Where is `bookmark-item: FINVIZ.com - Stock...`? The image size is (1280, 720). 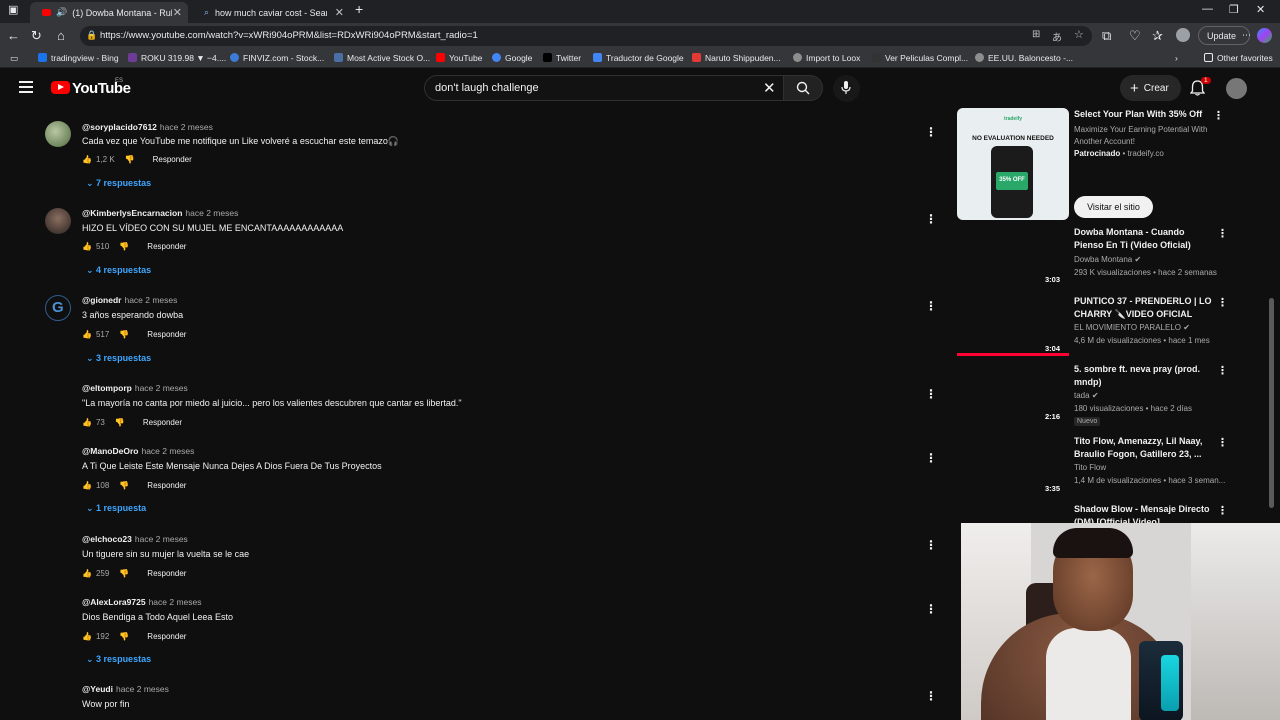
bookmark-item: FINVIZ.com - Stock... is located at coordinates (277, 58).